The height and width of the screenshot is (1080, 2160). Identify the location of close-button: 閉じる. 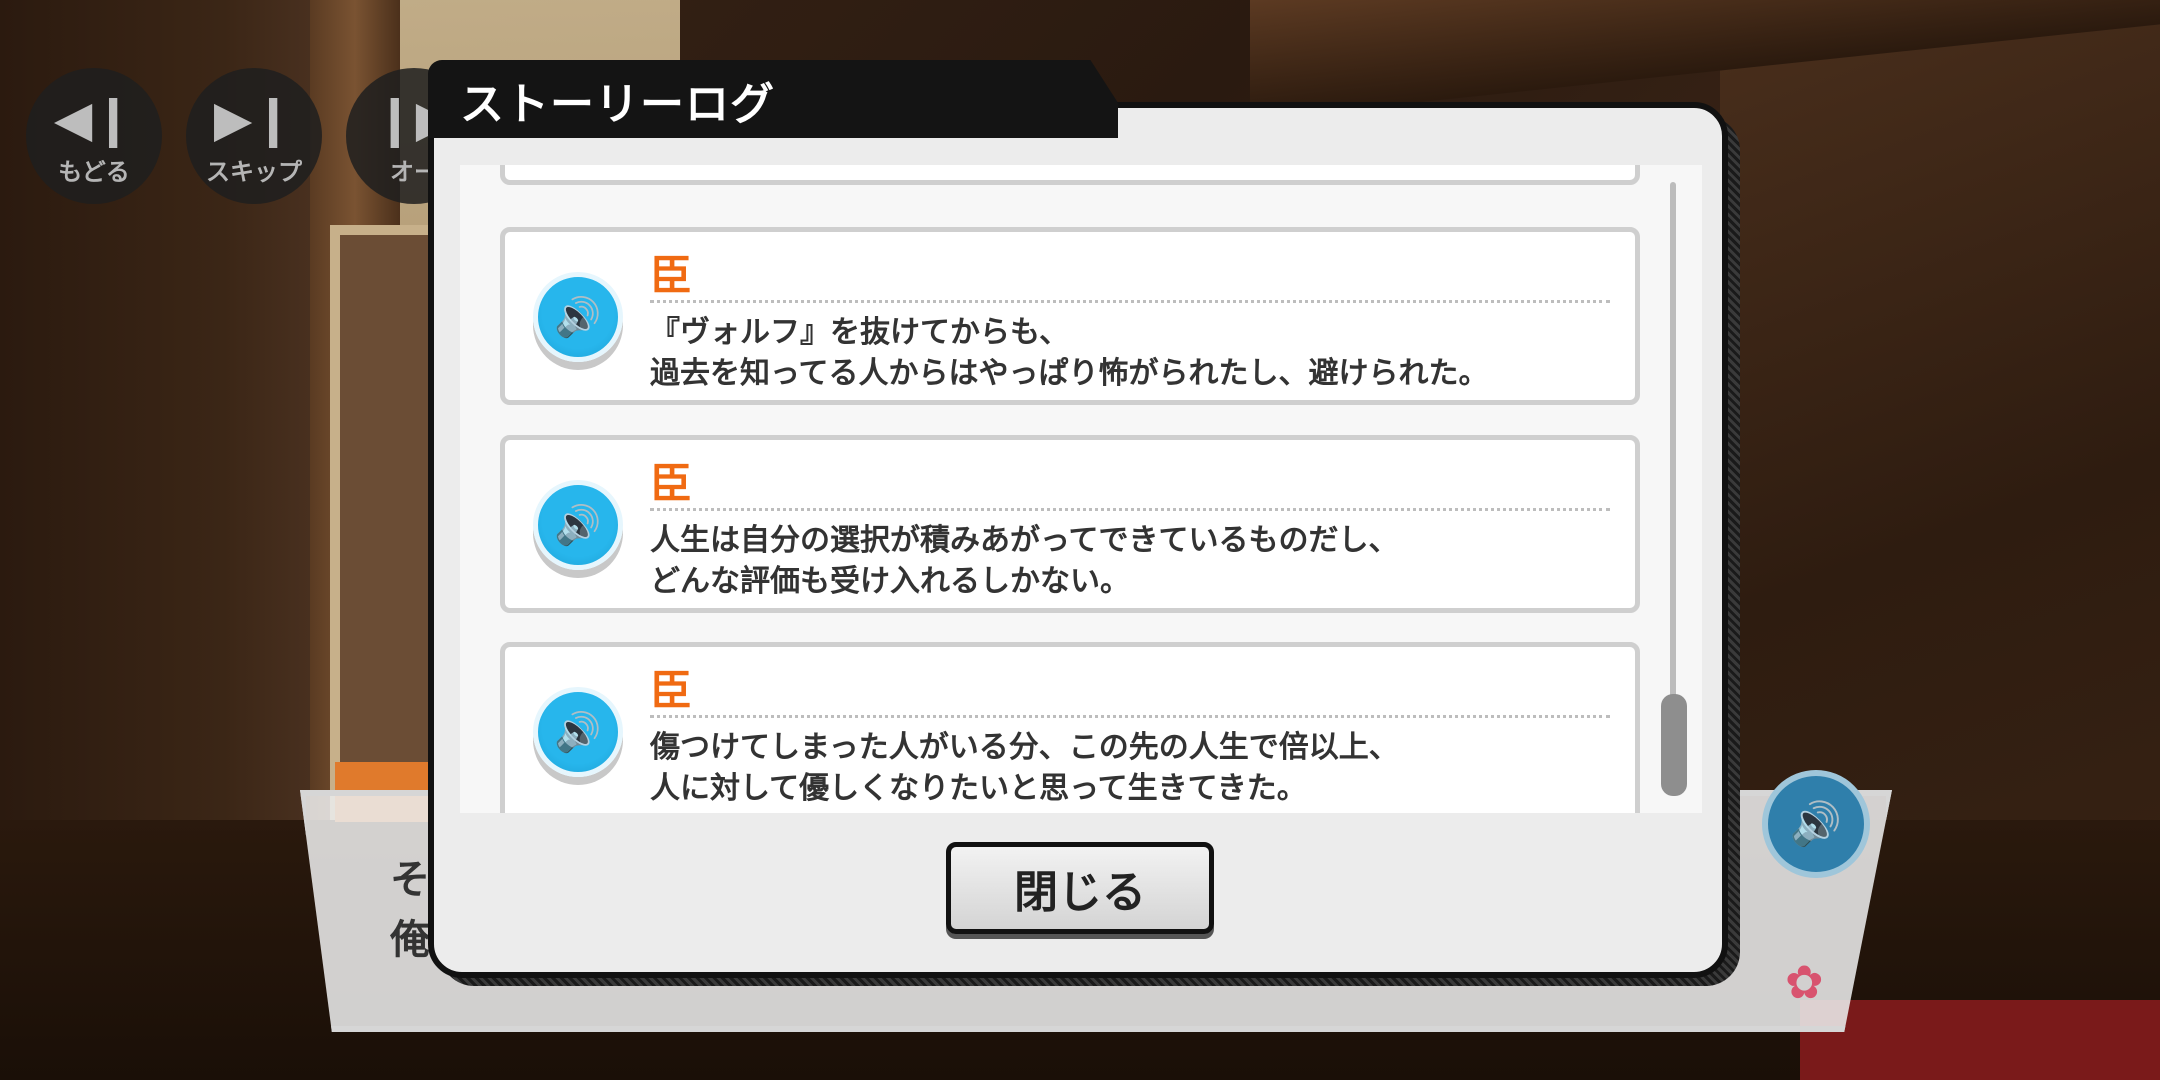
(1080, 888).